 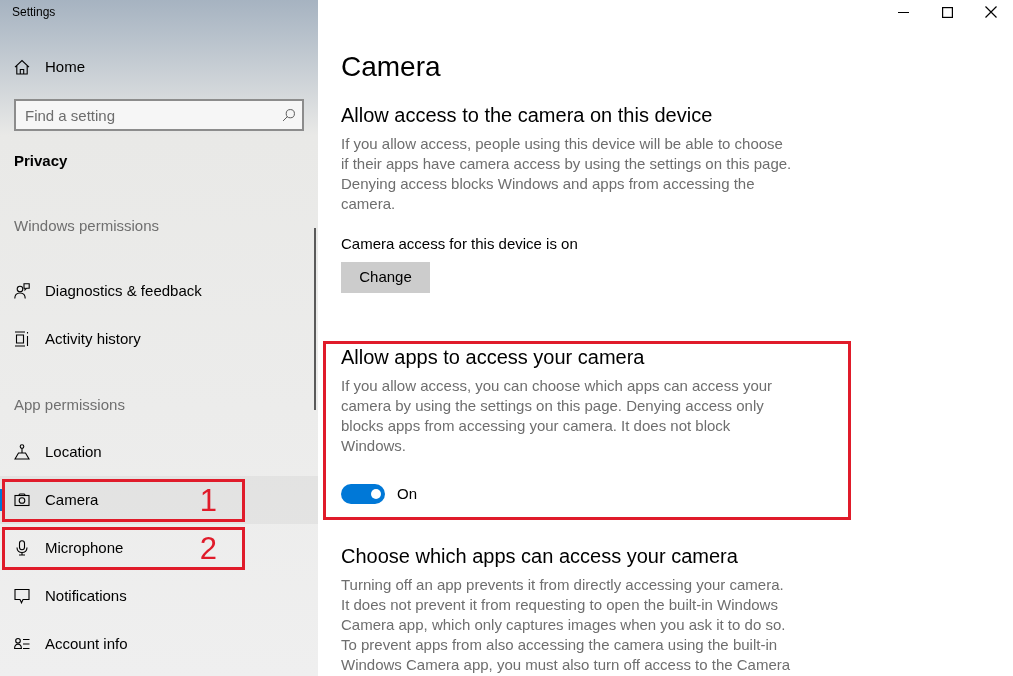 I want to click on toggle-label: On, so click(x=407, y=494).